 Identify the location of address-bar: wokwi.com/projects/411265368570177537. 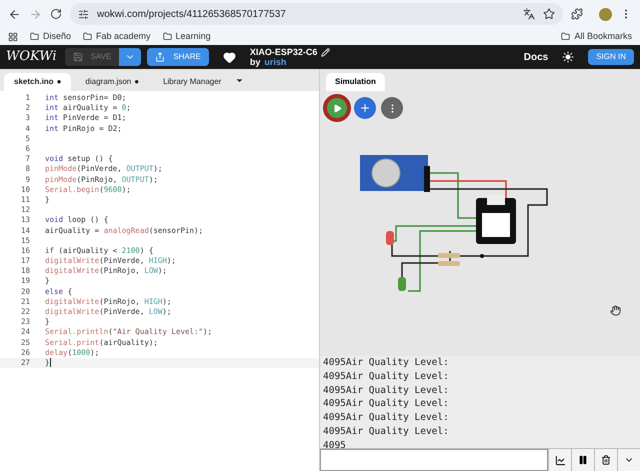
(316, 14).